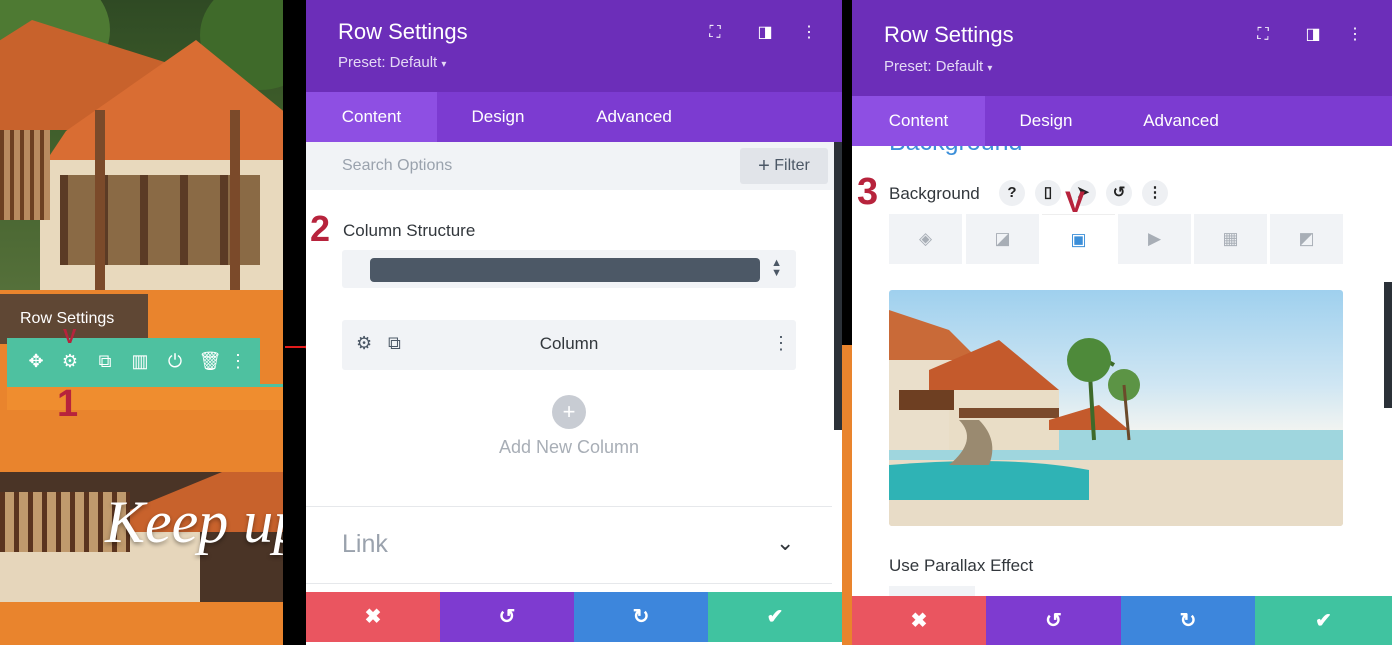  What do you see at coordinates (70, 337) in the screenshot?
I see `annotation-check: V` at bounding box center [70, 337].